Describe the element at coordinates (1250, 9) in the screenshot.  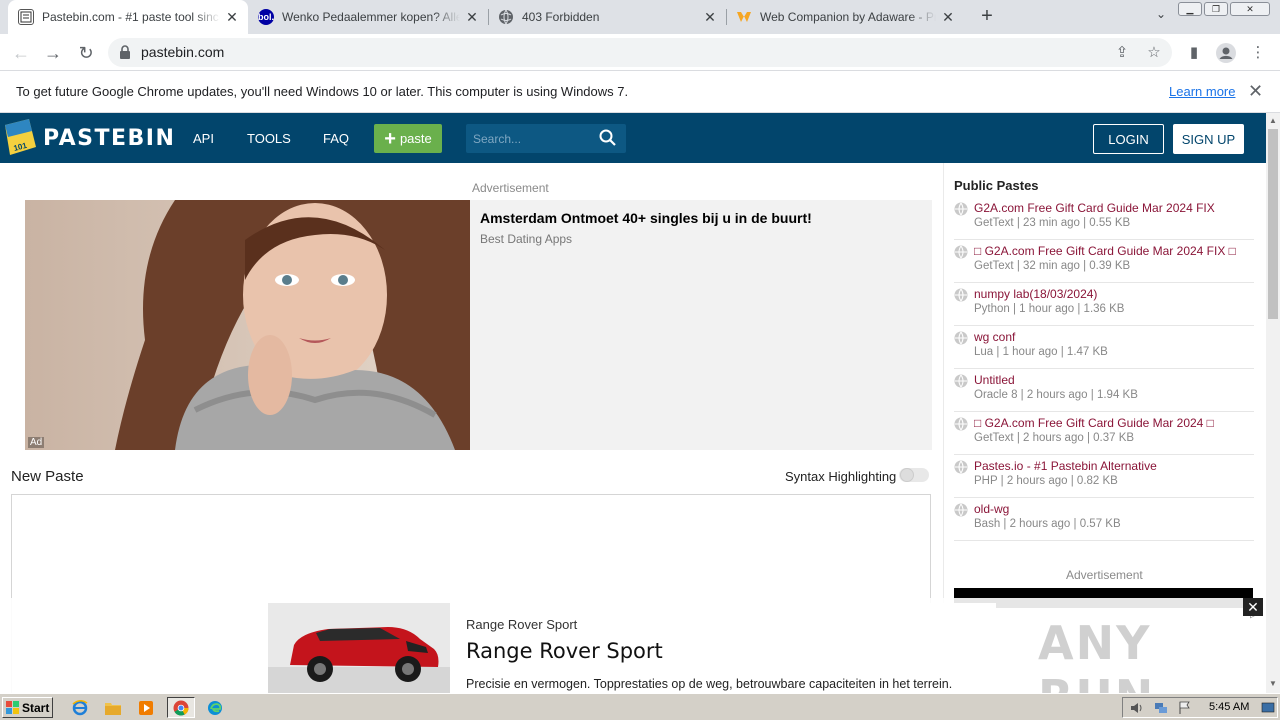
I see `window-close-icon: ✕` at that location.